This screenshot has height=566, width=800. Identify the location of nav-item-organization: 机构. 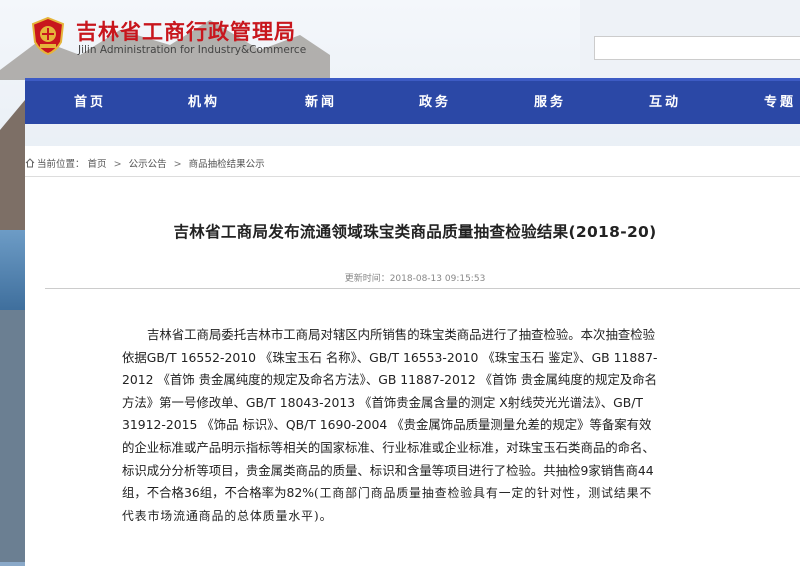
(204, 102).